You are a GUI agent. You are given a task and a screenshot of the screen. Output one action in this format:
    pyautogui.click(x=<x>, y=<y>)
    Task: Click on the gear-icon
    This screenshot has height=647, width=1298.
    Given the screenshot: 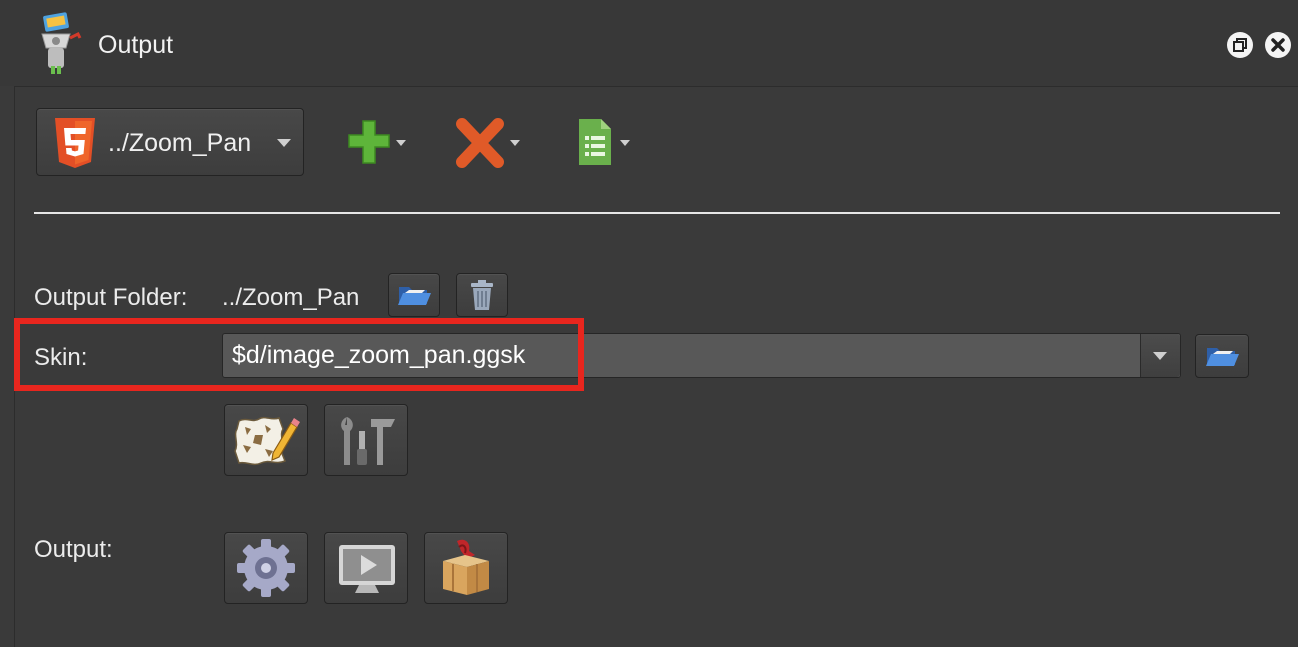 What is the action you would take?
    pyautogui.click(x=266, y=568)
    